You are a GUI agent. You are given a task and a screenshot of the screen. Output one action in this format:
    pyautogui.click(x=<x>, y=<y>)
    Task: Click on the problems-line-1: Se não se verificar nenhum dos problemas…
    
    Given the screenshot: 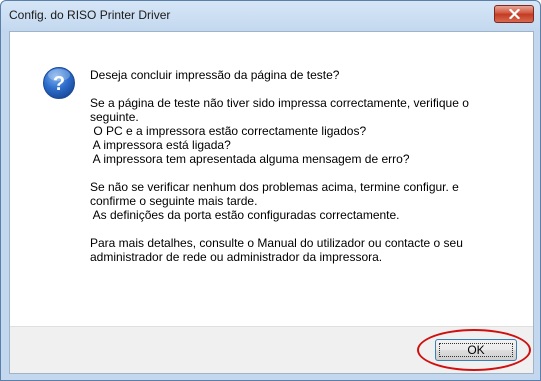 What is the action you would take?
    pyautogui.click(x=274, y=187)
    